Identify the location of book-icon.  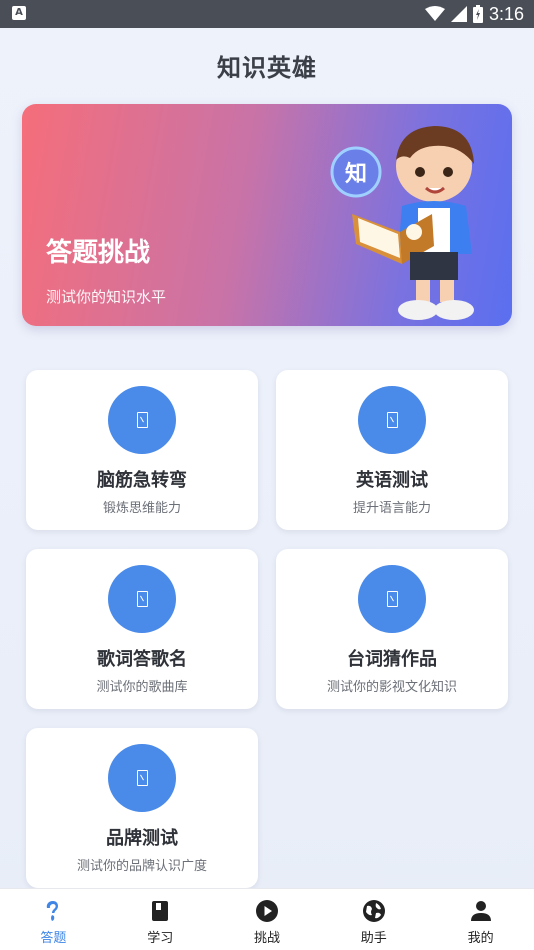
(160, 911).